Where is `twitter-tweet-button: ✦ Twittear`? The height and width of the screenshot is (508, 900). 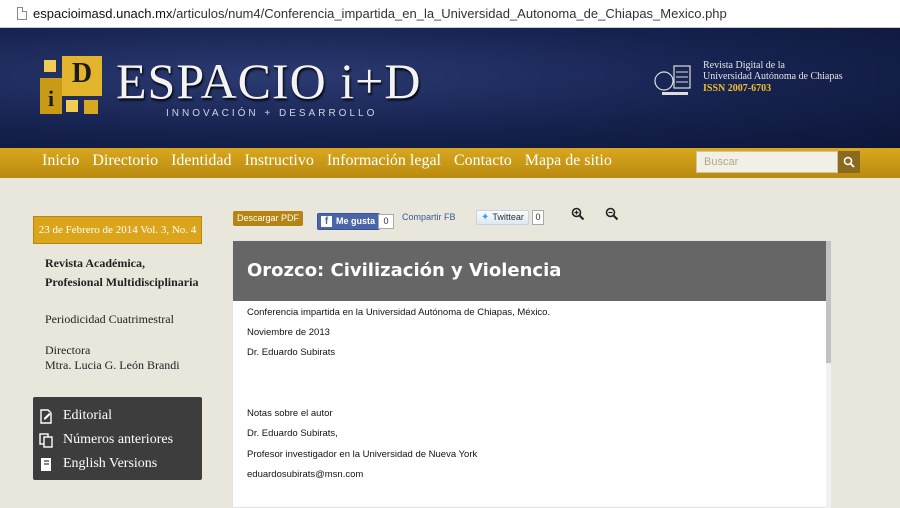 twitter-tweet-button: ✦ Twittear is located at coordinates (502, 217).